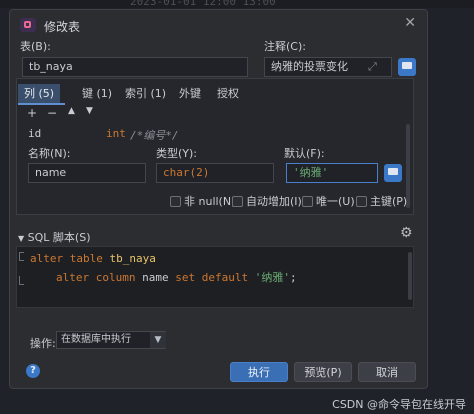 The image size is (474, 414). What do you see at coordinates (97, 94) in the screenshot?
I see `tab-keys: 键 (1)` at bounding box center [97, 94].